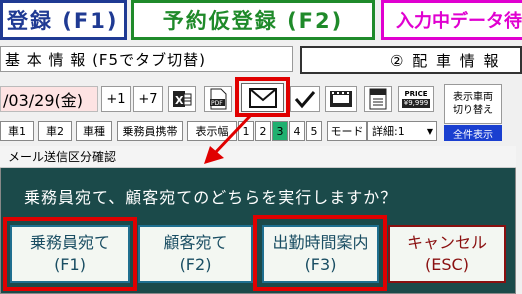  What do you see at coordinates (70, 254) in the screenshot?
I see `crew-button-highlight-frame` at bounding box center [70, 254].